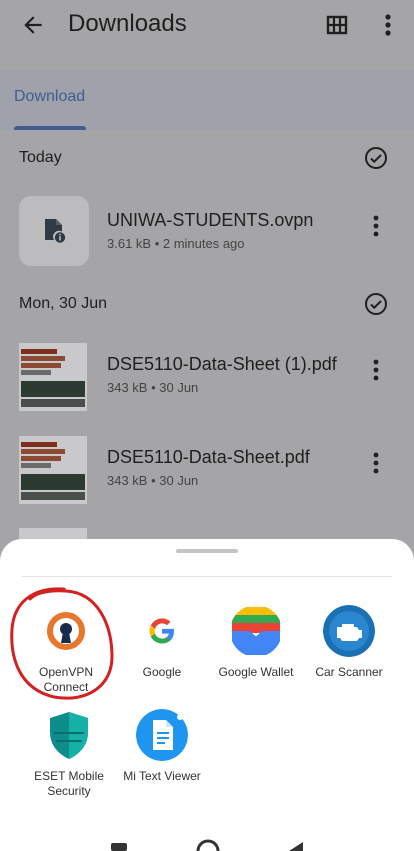  Describe the element at coordinates (162, 672) in the screenshot. I see `app-label: Google` at that location.